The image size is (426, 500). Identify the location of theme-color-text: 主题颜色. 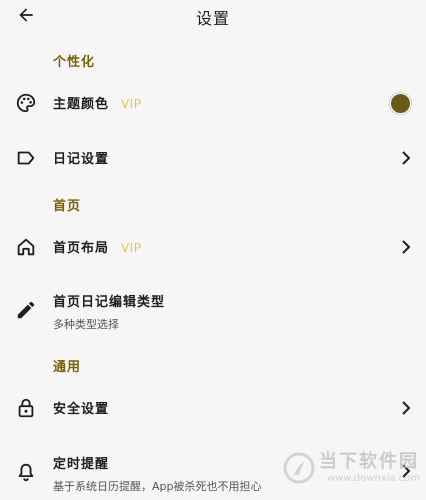
(81, 104).